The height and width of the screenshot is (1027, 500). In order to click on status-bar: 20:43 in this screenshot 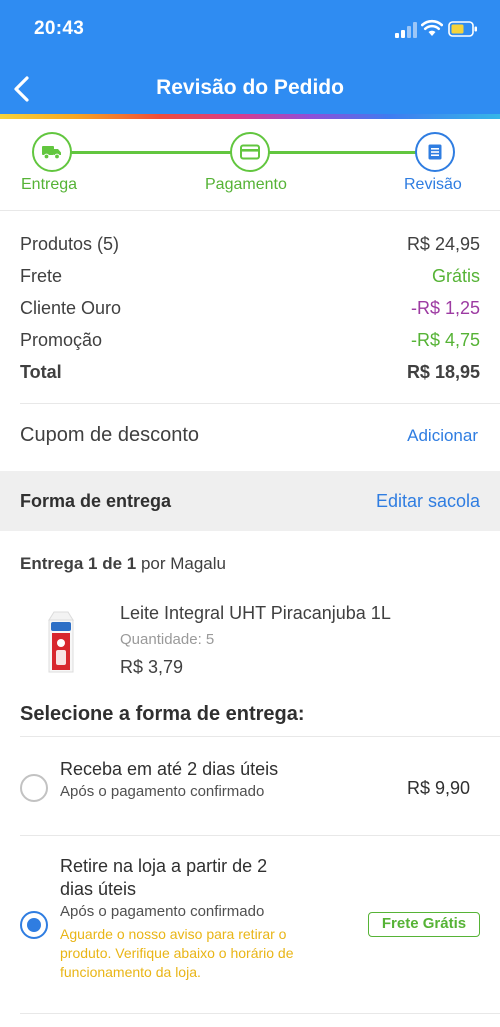, I will do `click(250, 30)`.